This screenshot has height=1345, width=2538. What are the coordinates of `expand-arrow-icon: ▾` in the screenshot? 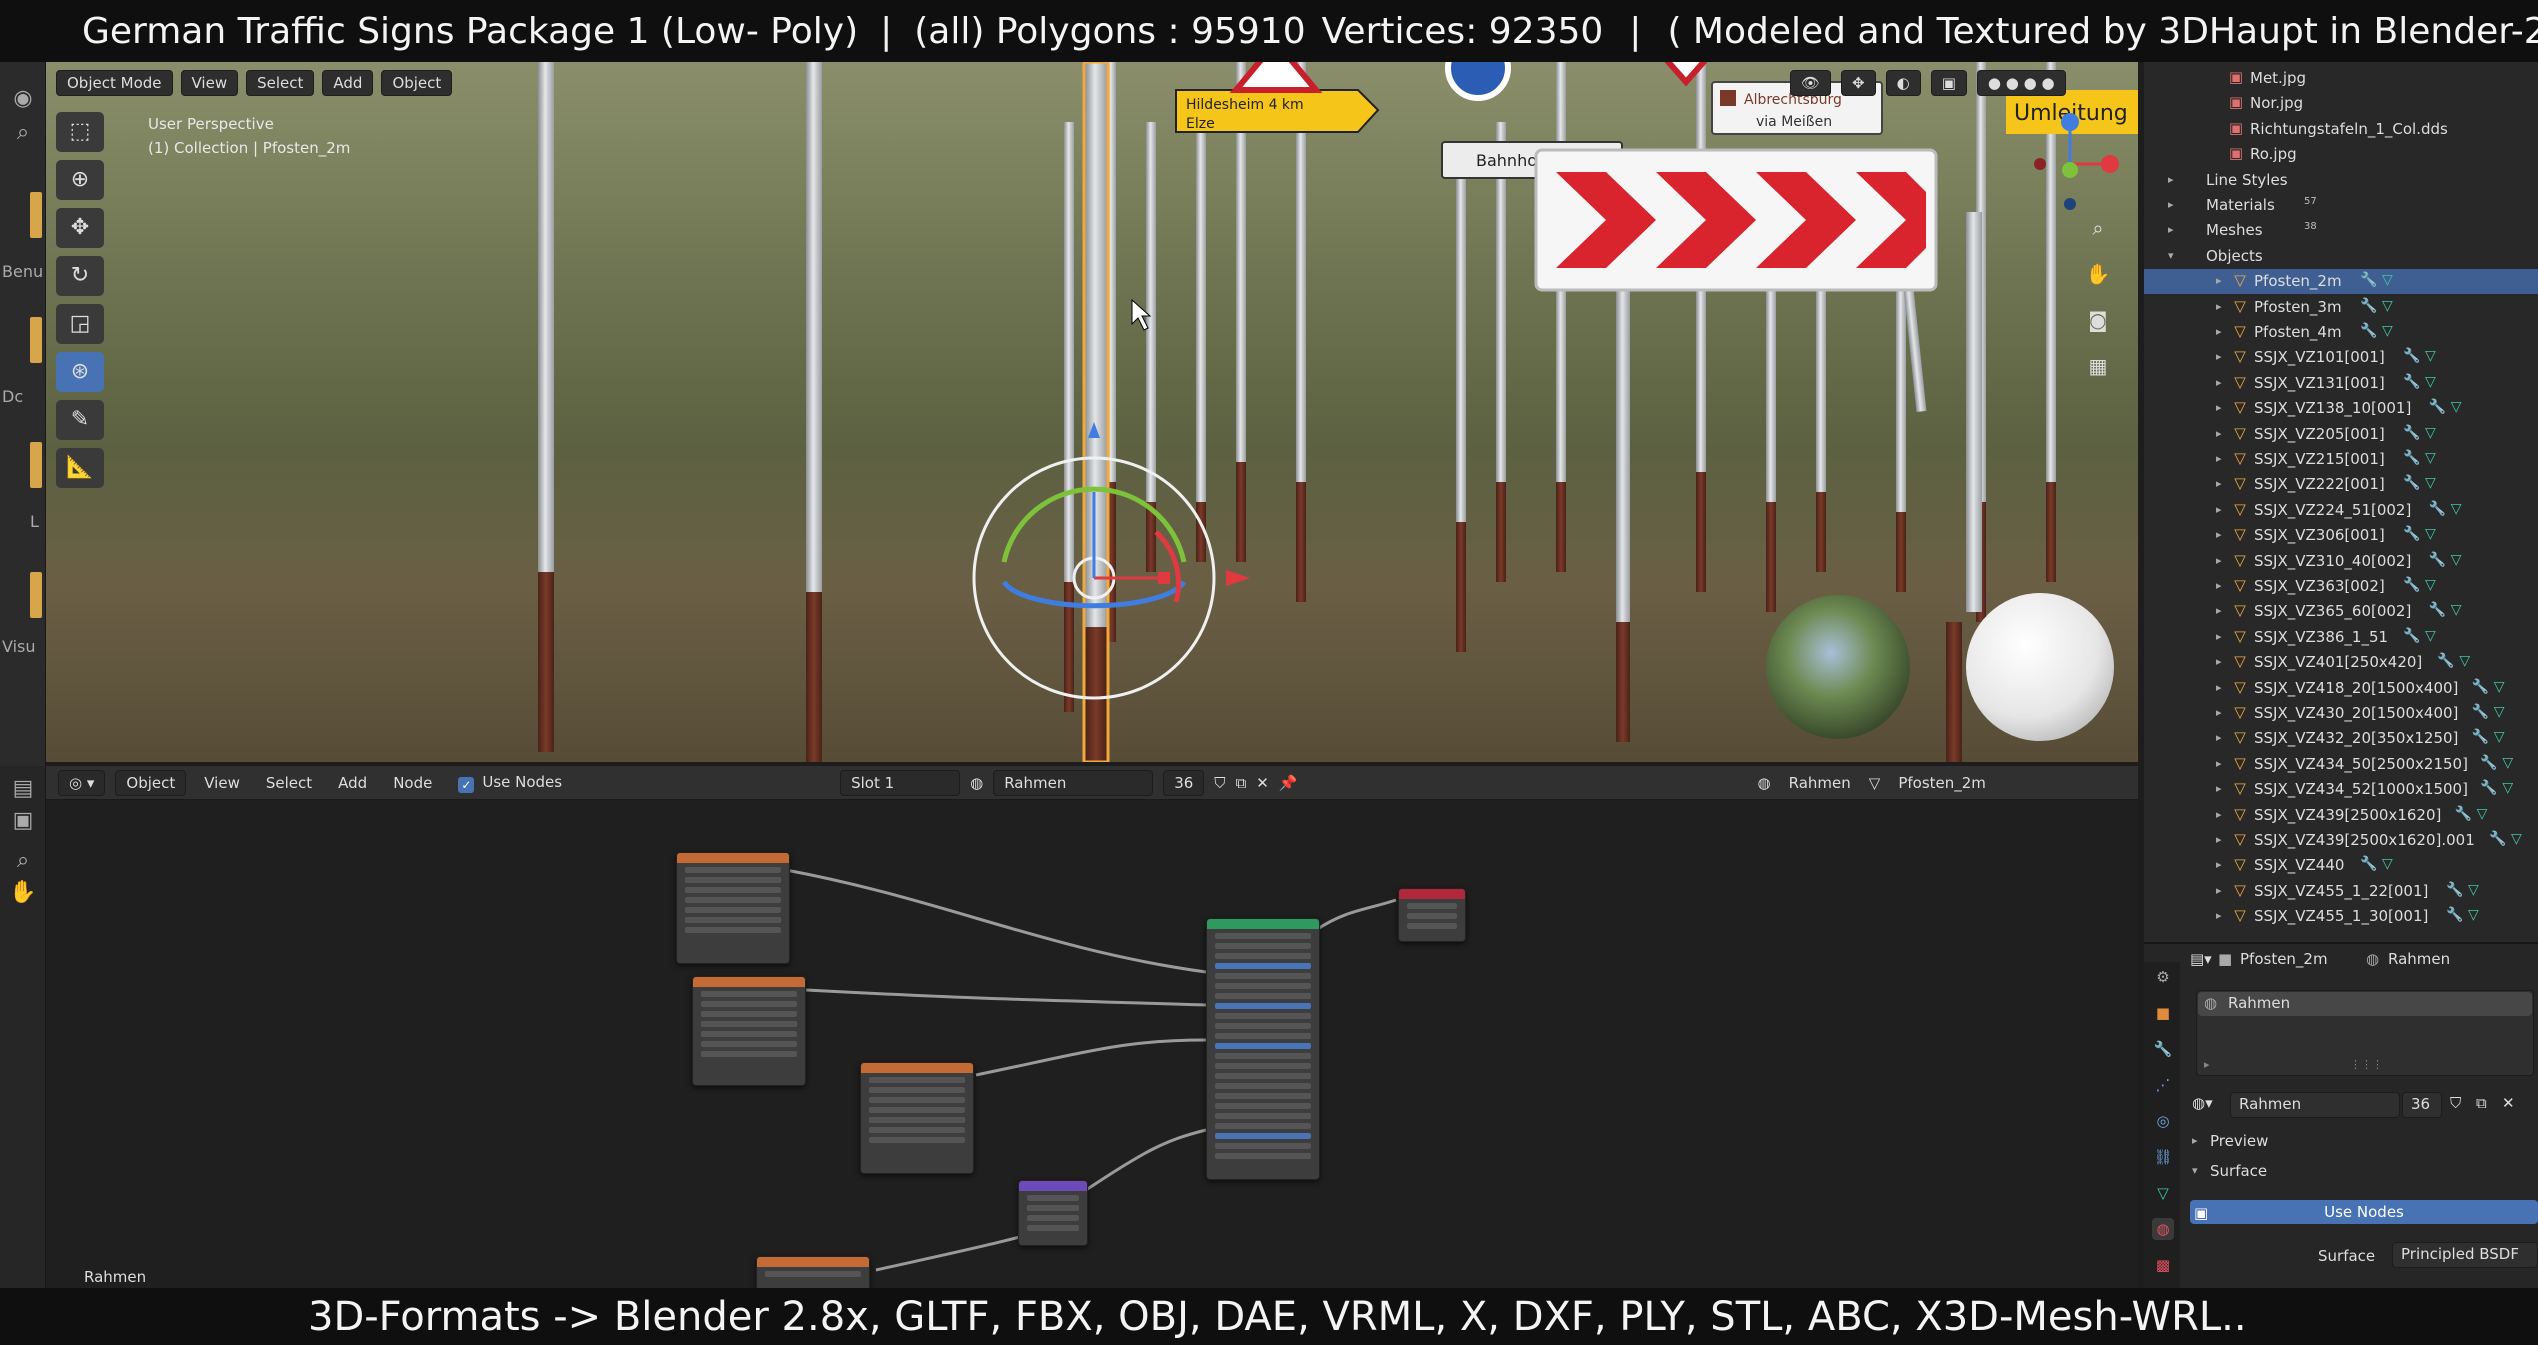 It's located at (2195, 1170).